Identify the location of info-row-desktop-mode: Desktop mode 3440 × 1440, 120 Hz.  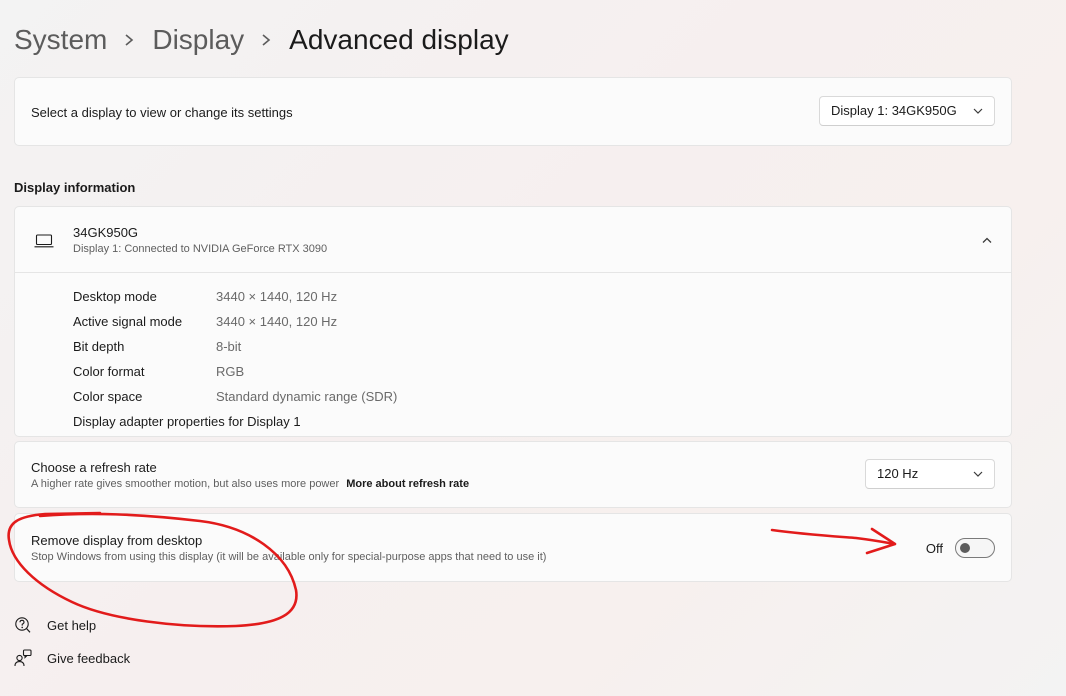
(235, 296).